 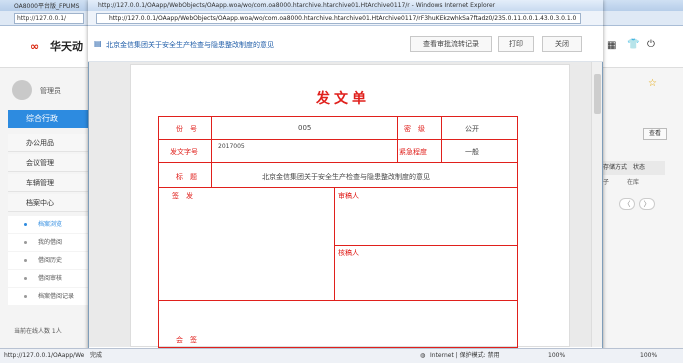 What do you see at coordinates (305, 128) in the screenshot?
I see `number-value: 005` at bounding box center [305, 128].